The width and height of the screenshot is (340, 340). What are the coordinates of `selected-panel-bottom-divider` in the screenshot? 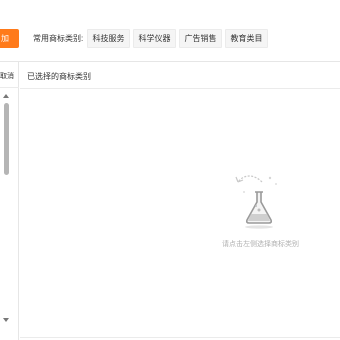 It's located at (180, 337).